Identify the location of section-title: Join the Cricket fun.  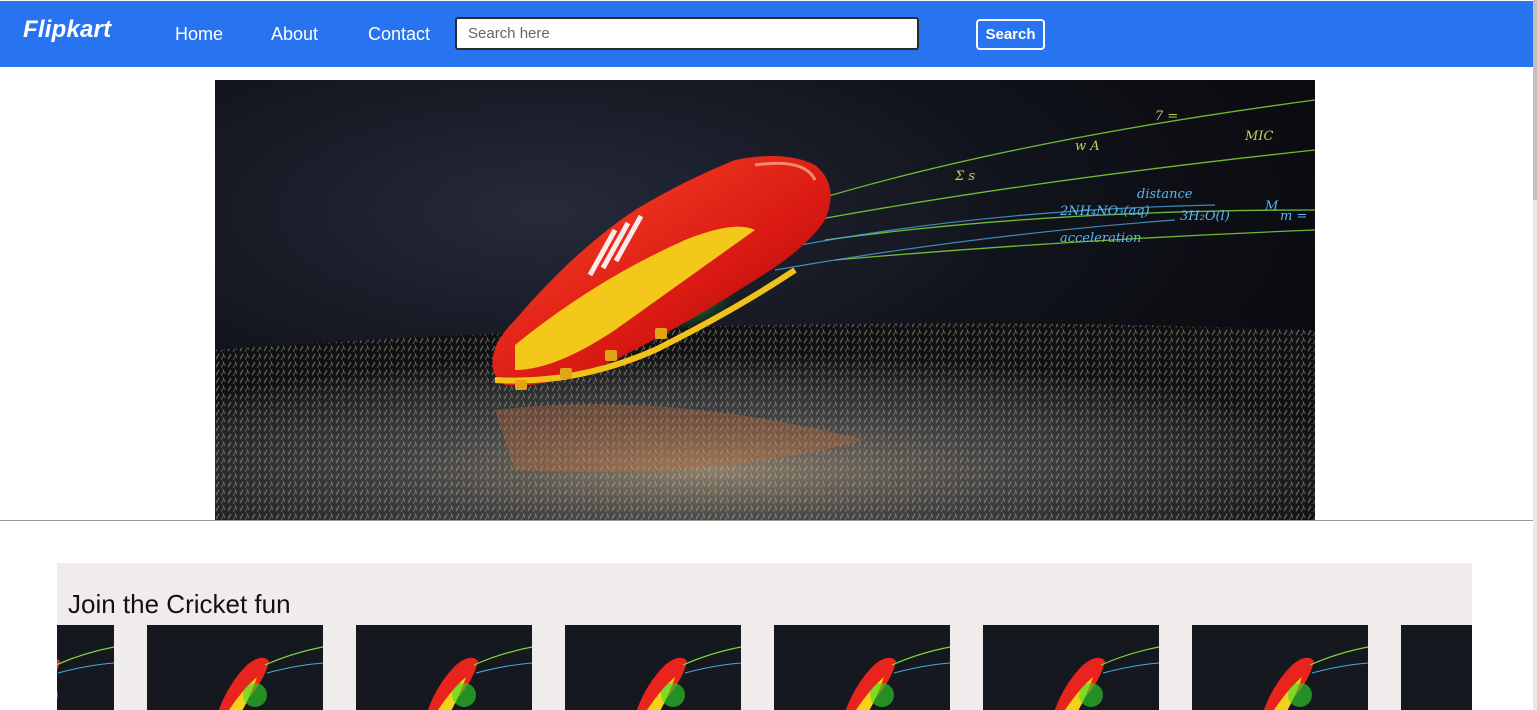
(179, 604).